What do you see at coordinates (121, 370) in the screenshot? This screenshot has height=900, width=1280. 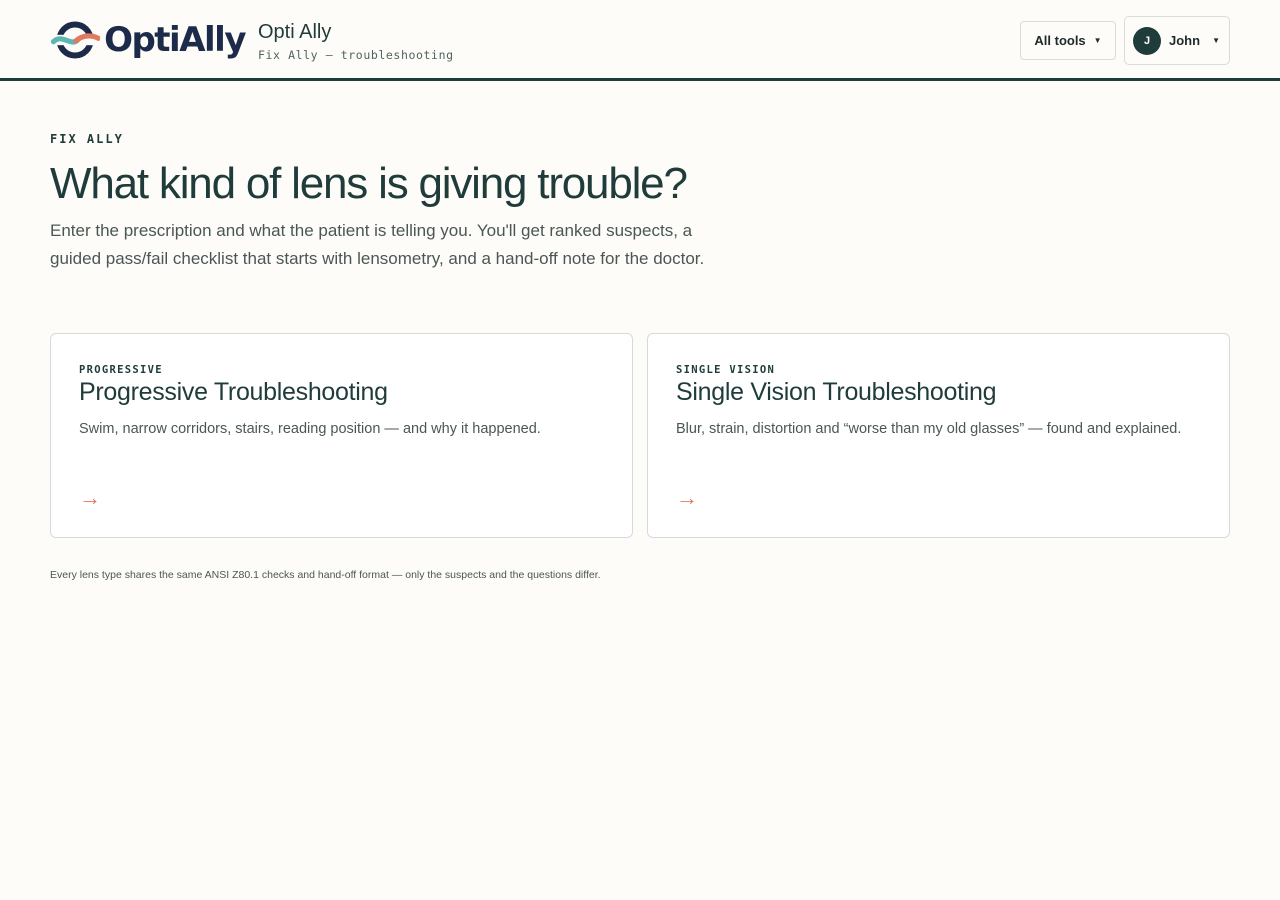 I see `card-tag: PROGRESSIVE` at bounding box center [121, 370].